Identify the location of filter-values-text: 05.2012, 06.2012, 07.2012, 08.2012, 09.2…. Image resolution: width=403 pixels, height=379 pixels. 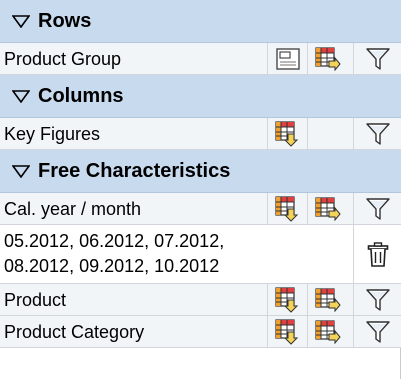
(174, 254).